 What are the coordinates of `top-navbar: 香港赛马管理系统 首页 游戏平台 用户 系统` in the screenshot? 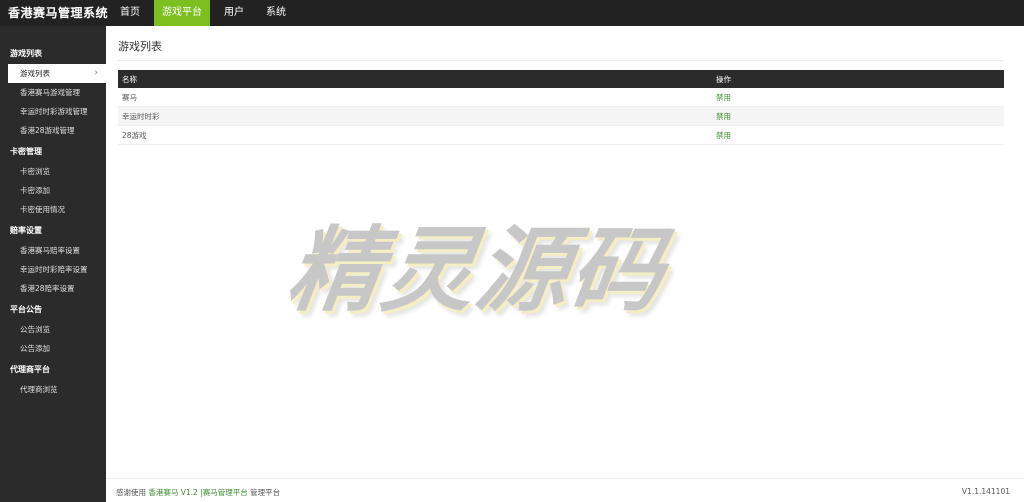 It's located at (512, 13).